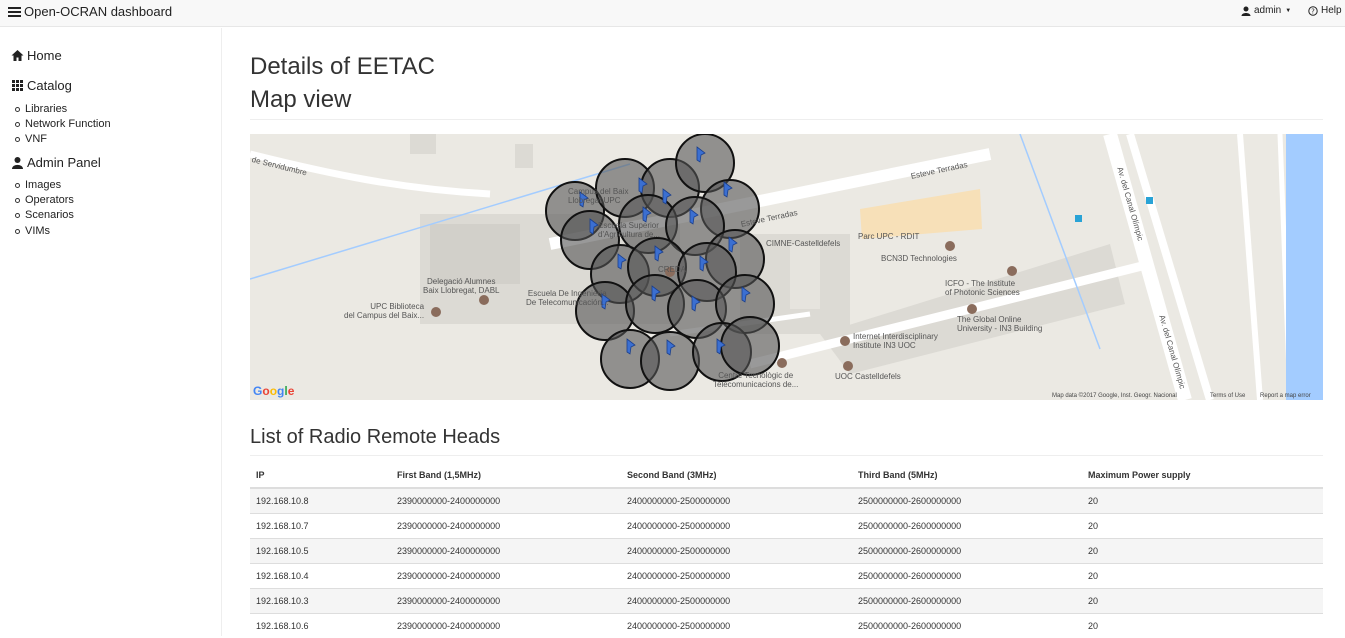 The height and width of the screenshot is (638, 1345). Describe the element at coordinates (598, 196) in the screenshot. I see `map-label: Campus del Baix Llobregat UPC` at that location.